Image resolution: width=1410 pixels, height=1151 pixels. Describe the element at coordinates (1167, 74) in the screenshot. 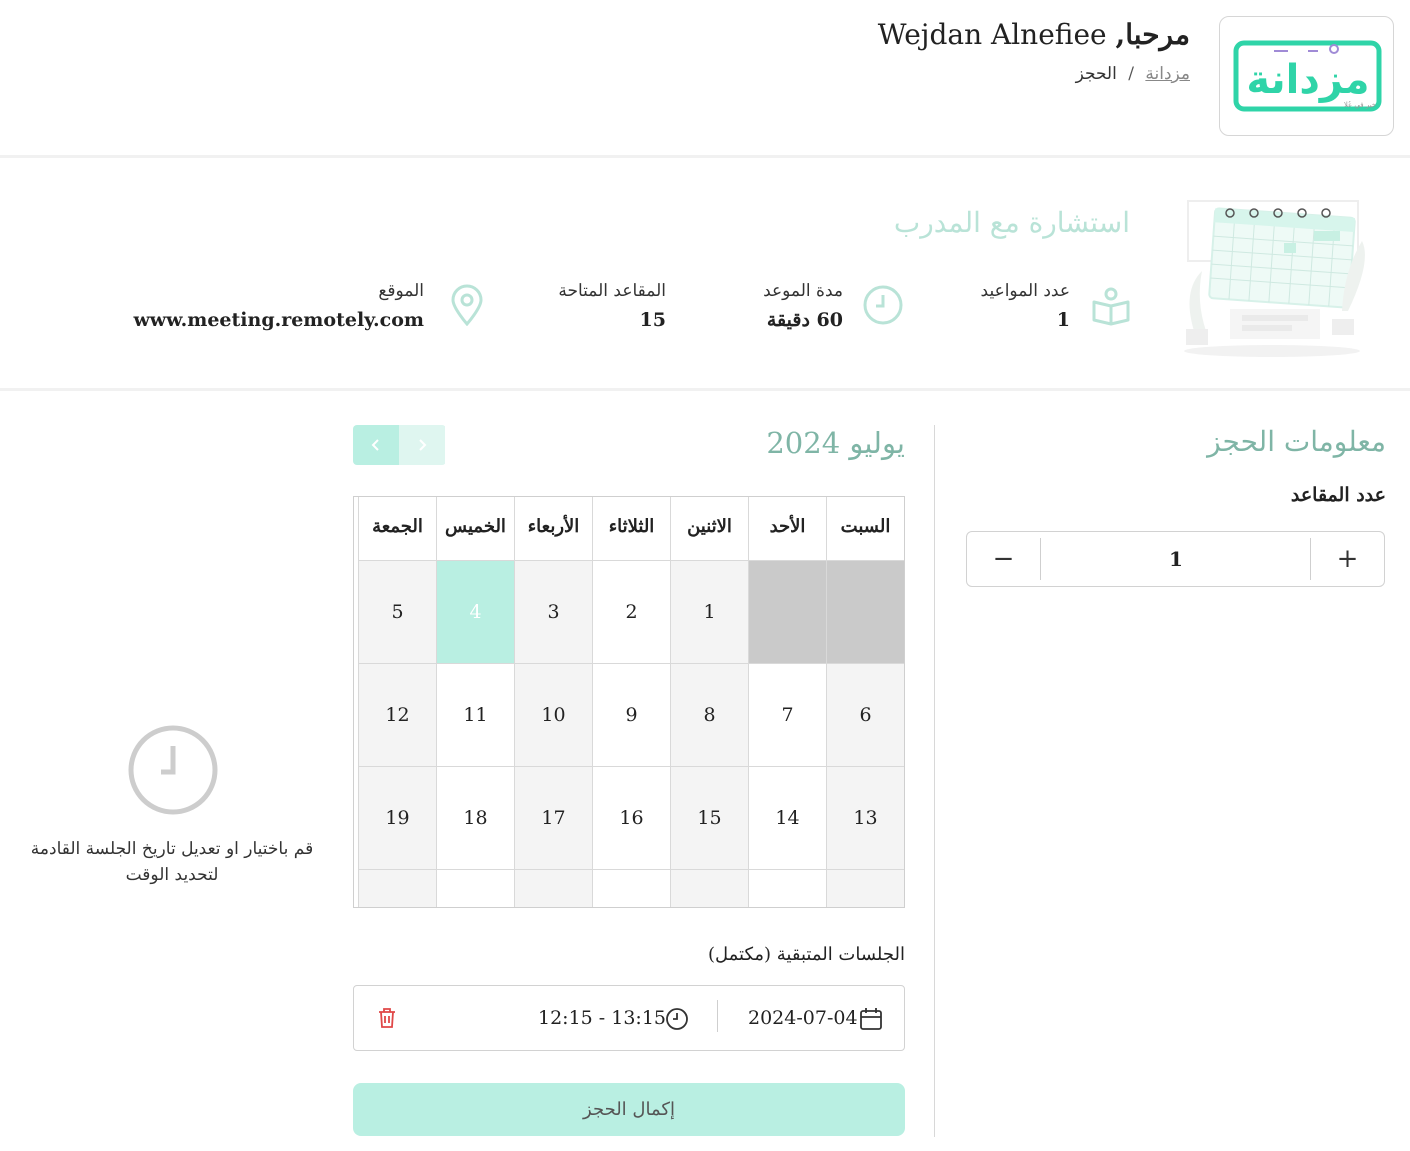

I see `breadcrumb-home-link: مزدانة` at that location.